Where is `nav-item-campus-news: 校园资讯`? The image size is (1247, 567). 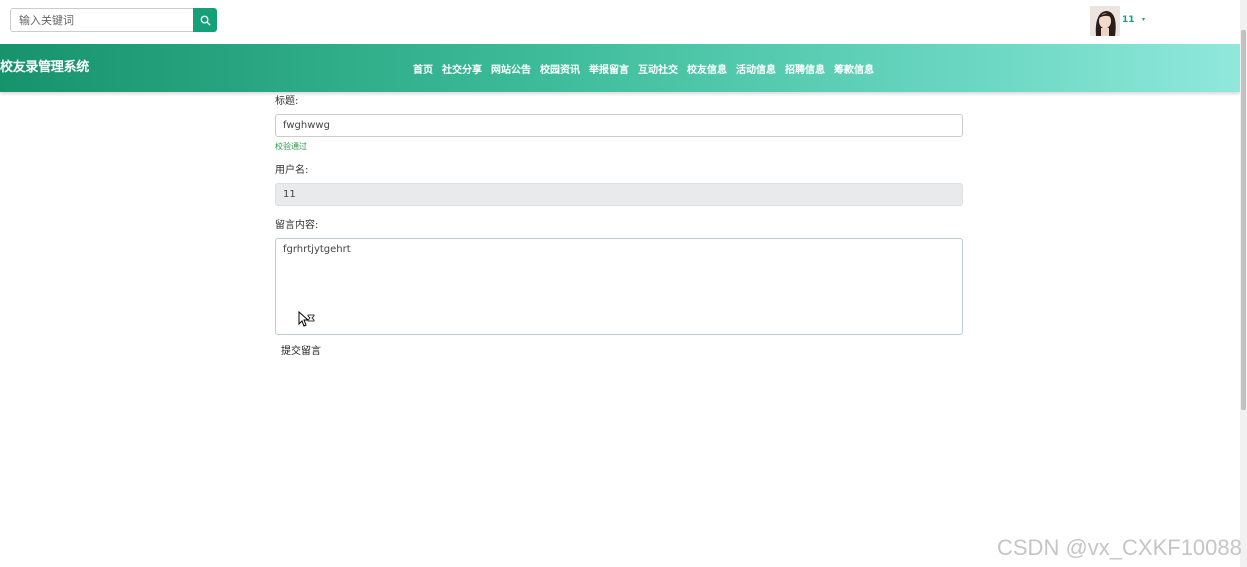
nav-item-campus-news: 校园资讯 is located at coordinates (559, 68).